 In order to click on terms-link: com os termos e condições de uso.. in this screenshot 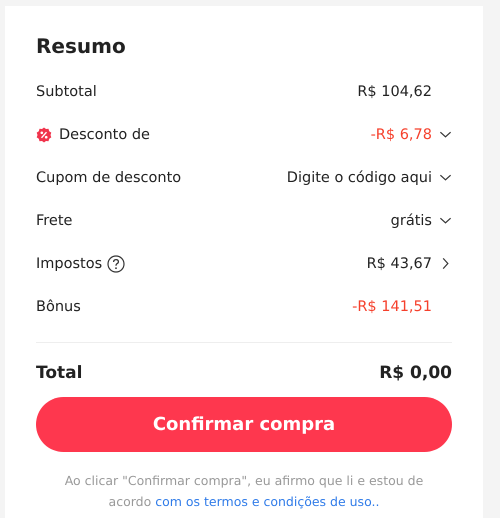, I will do `click(267, 501)`.